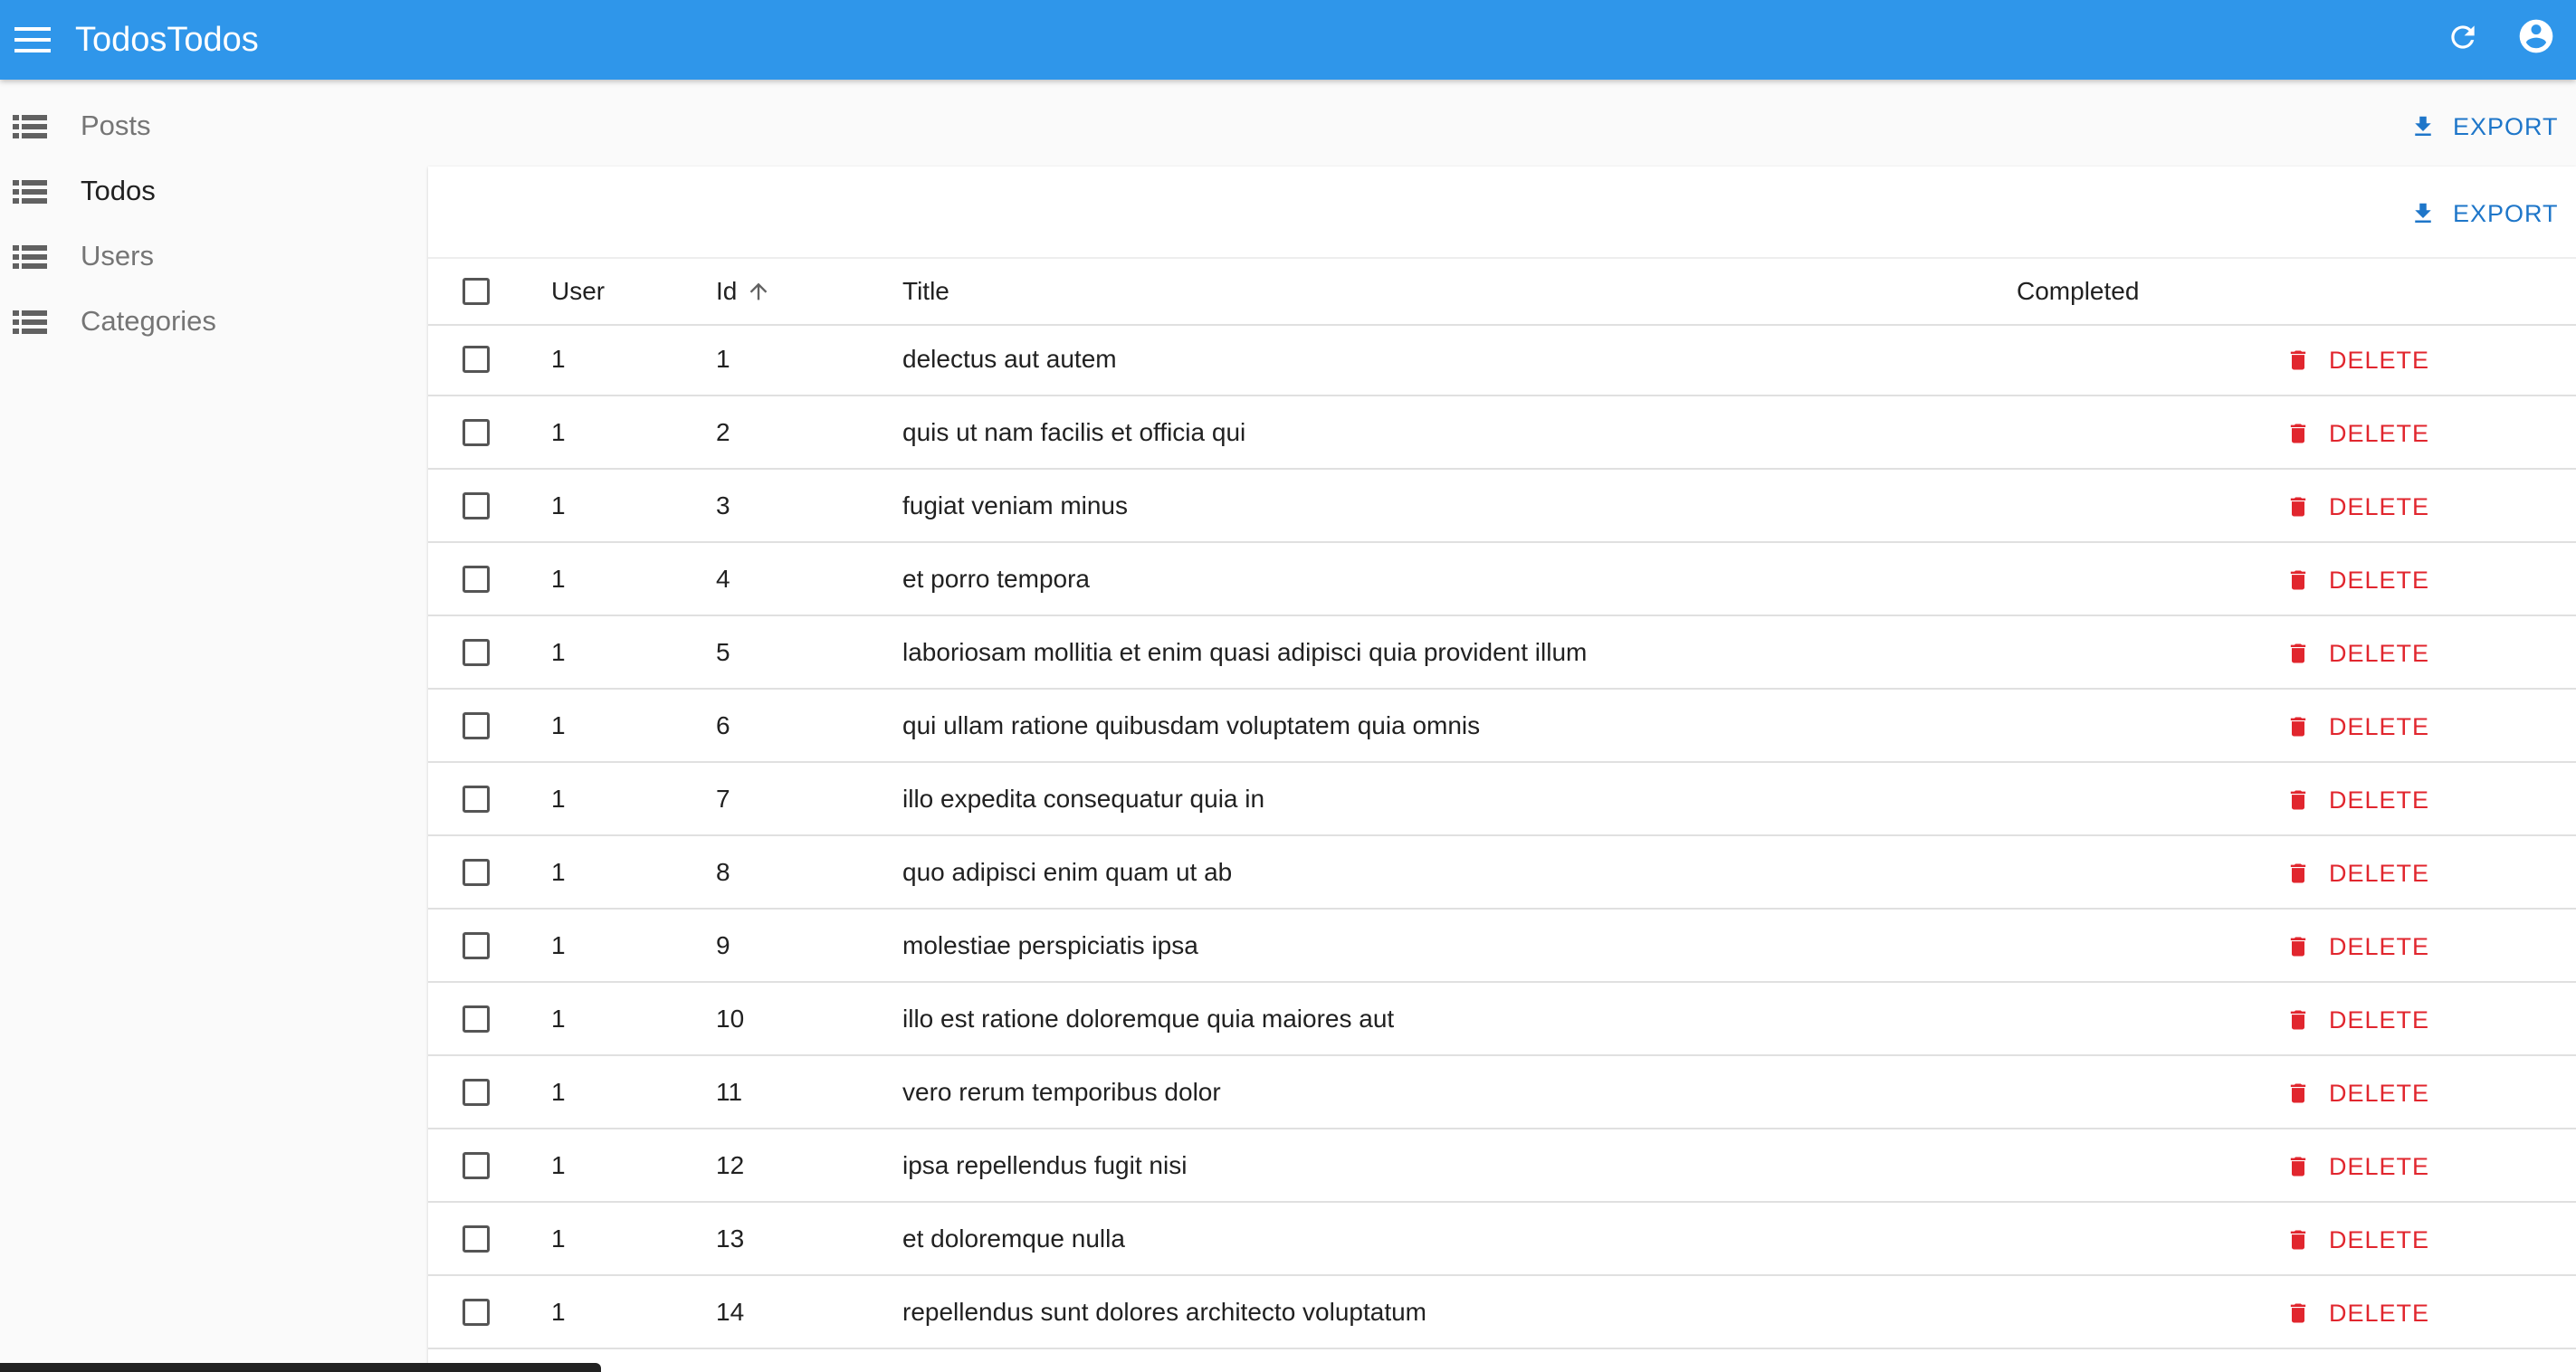  I want to click on table-row: 1 8 quo adipisci enim quam ut ab DELETE, so click(1502, 873).